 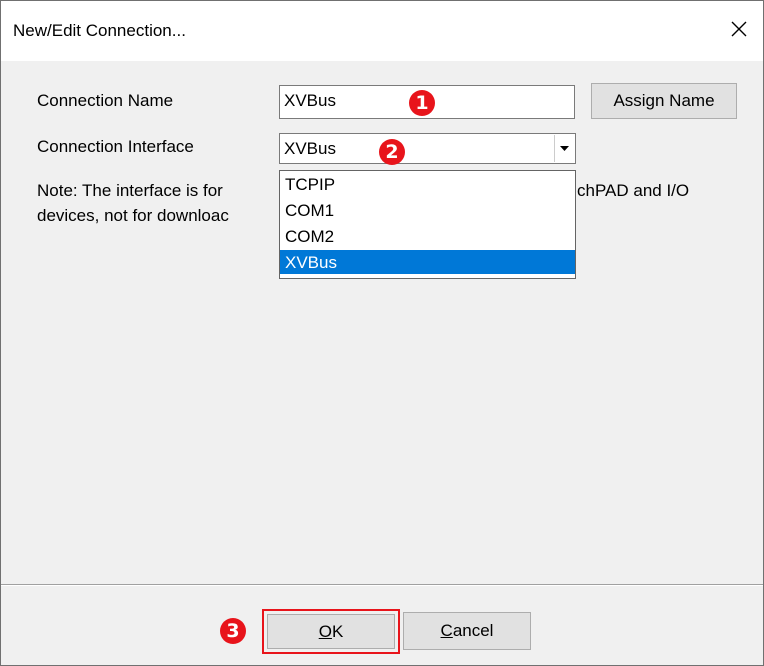 What do you see at coordinates (739, 29) in the screenshot?
I see `close-icon` at bounding box center [739, 29].